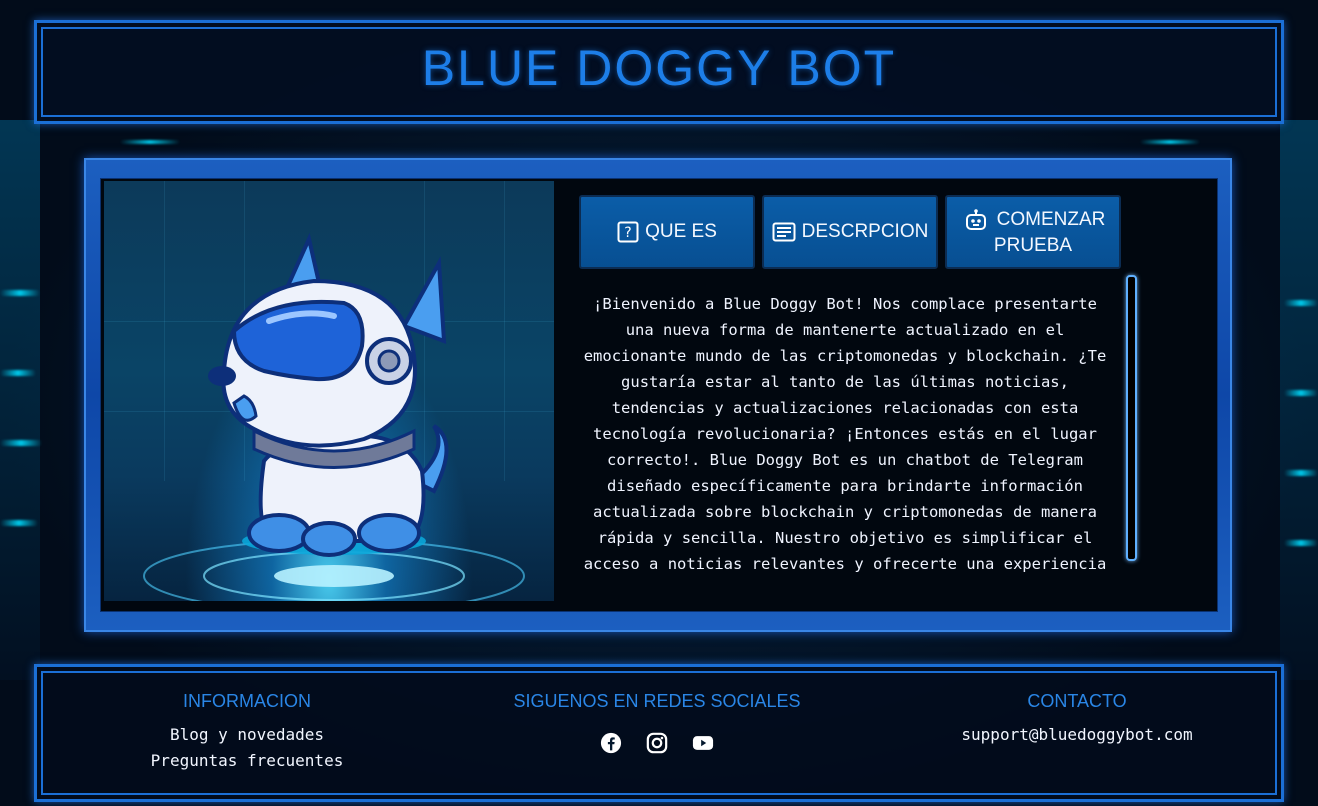  Describe the element at coordinates (1131, 418) in the screenshot. I see `content-scrollbar` at that location.